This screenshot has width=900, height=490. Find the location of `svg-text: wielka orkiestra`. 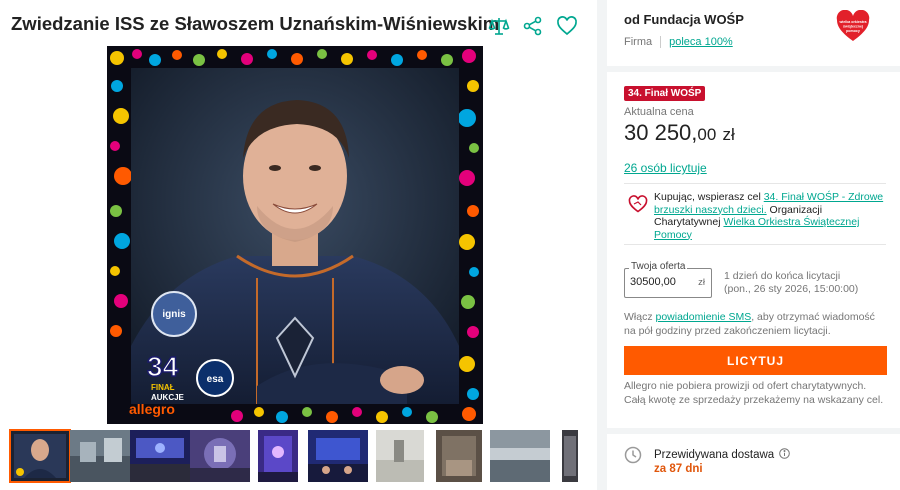

svg-text: wielka orkiestra is located at coordinates (853, 22).